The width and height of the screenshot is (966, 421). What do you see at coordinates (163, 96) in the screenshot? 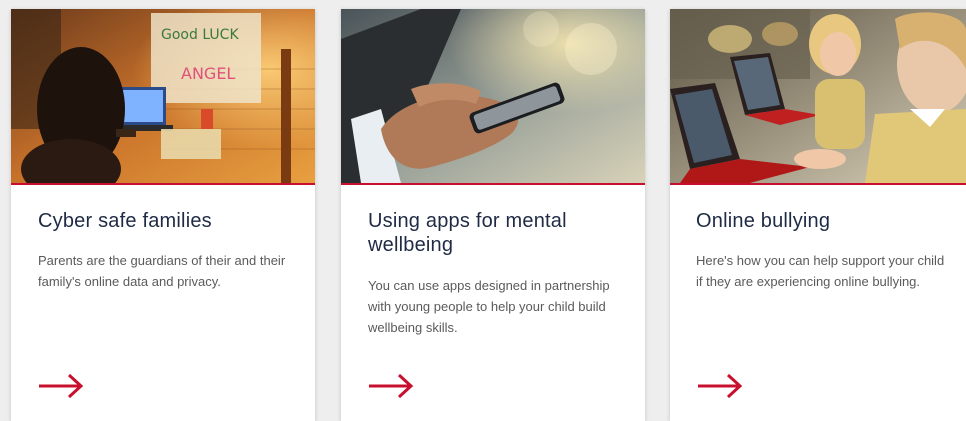
I see `girl-at-laptop-photo: Good LUCK ANGEL` at bounding box center [163, 96].